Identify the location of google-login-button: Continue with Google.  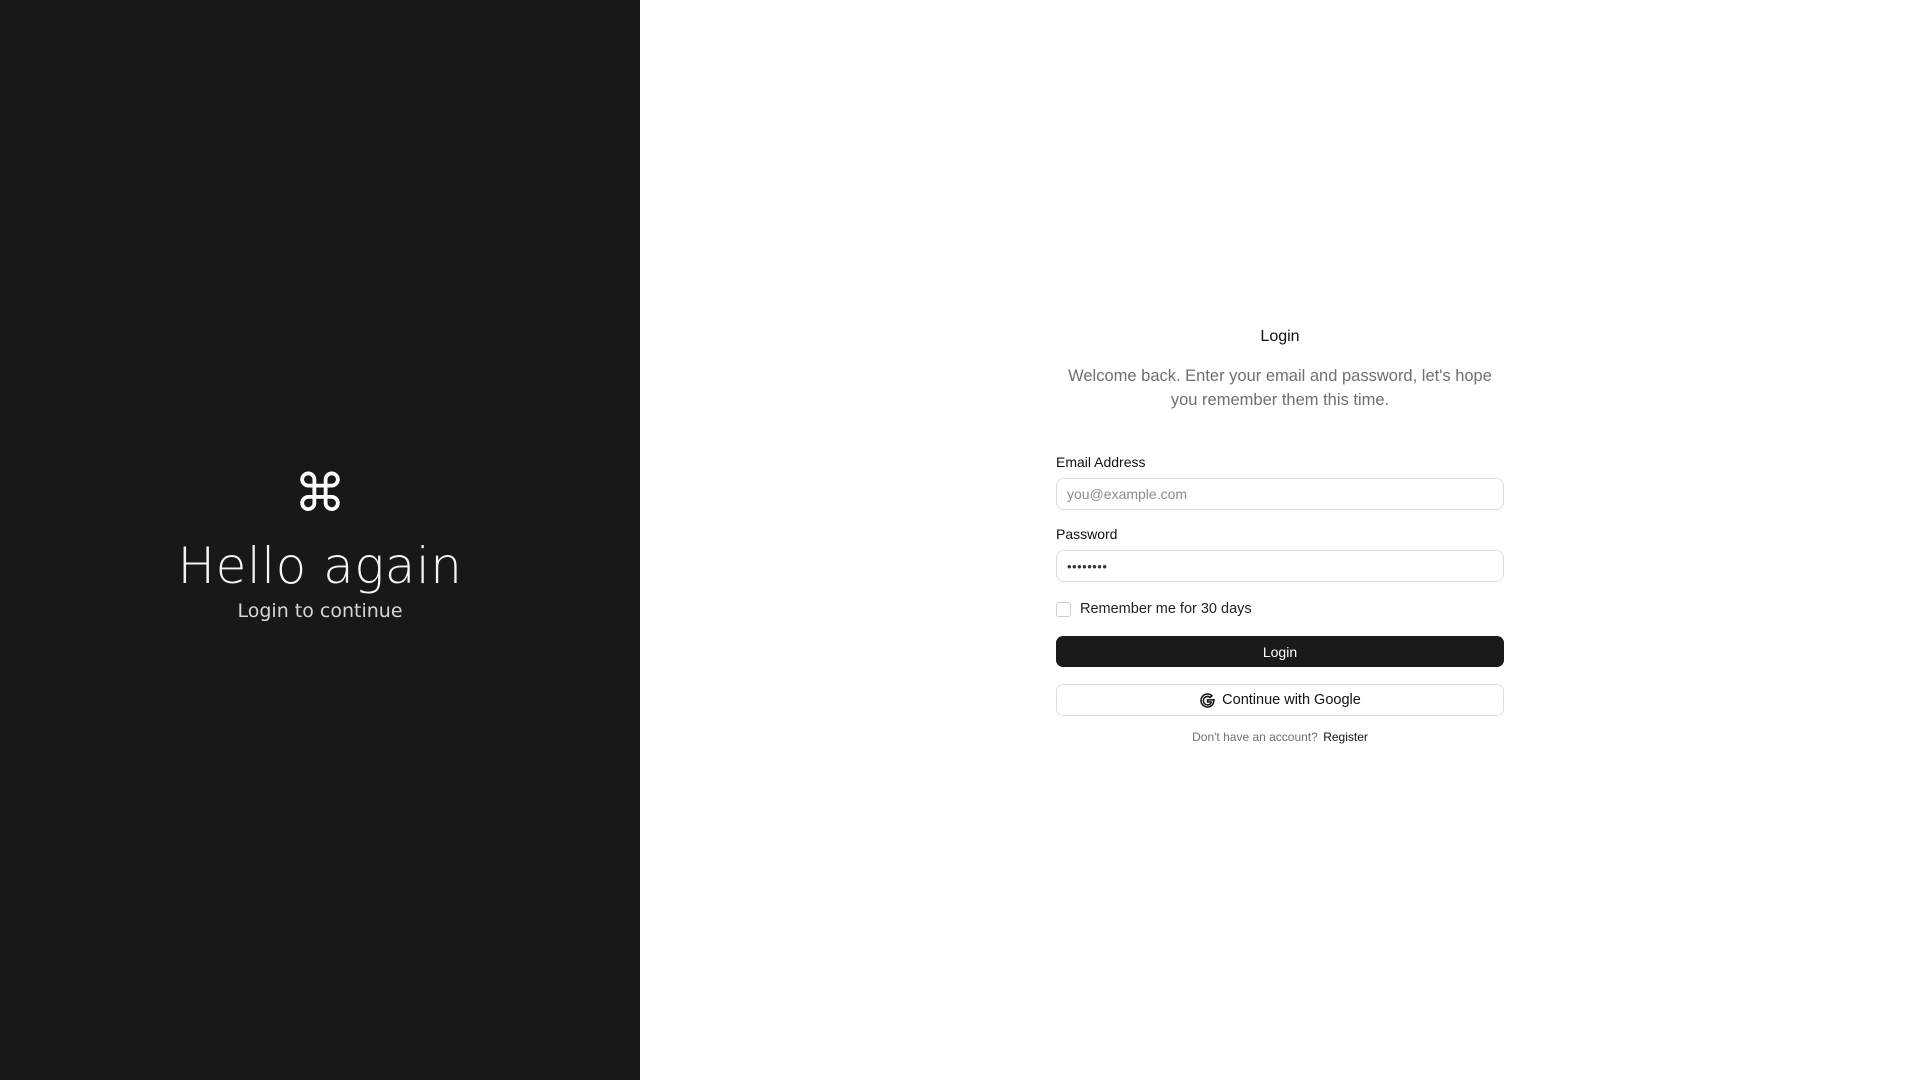
(1280, 700).